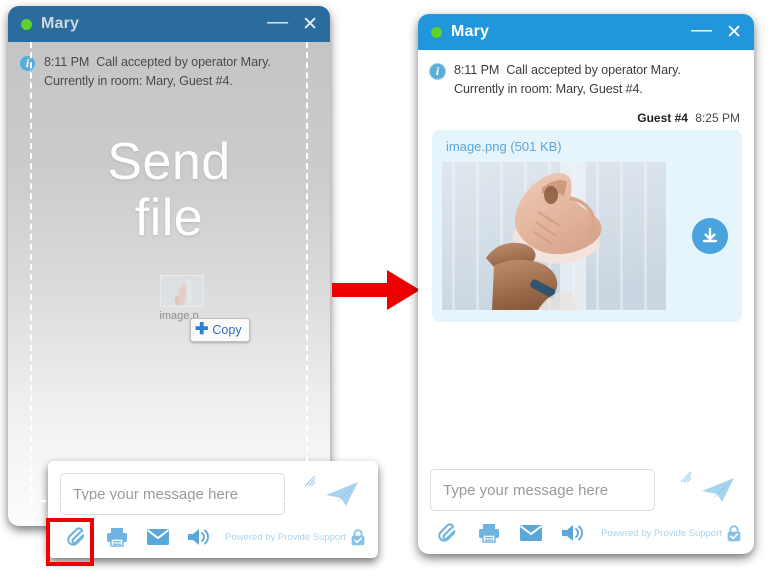 The image size is (770, 580). I want to click on message-time: 8:25 PM, so click(717, 118).